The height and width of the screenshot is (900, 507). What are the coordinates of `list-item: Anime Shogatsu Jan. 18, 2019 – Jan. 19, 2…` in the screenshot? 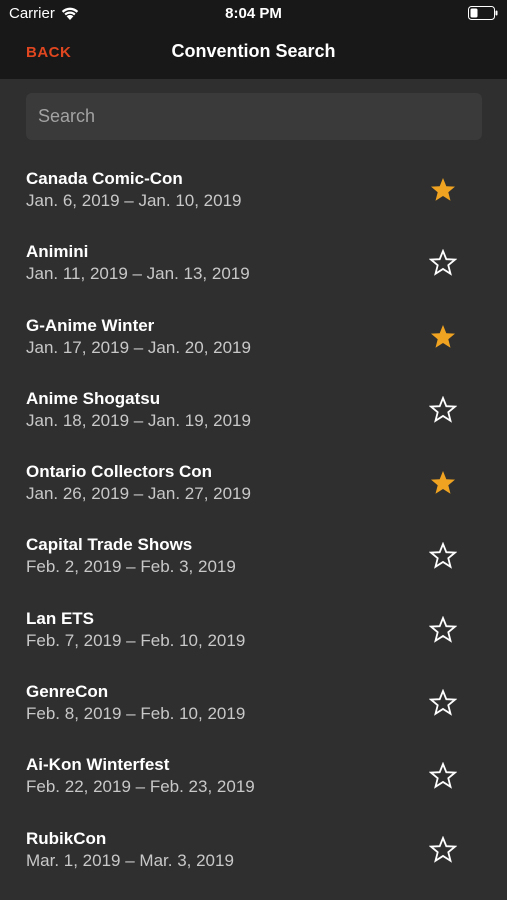 It's located at (253, 408).